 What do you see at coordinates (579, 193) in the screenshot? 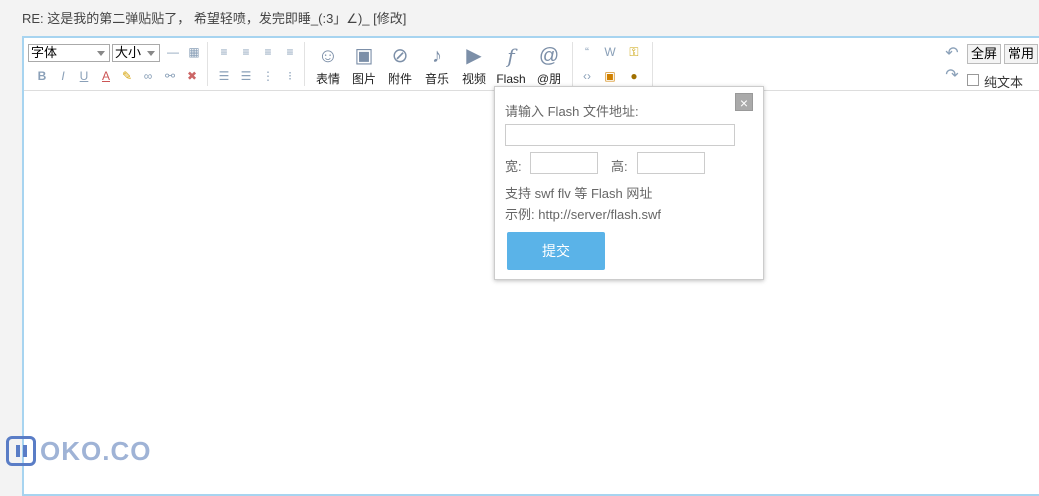
I see `flash-support-note: 支持 swf flv 等 Flash 网址` at bounding box center [579, 193].